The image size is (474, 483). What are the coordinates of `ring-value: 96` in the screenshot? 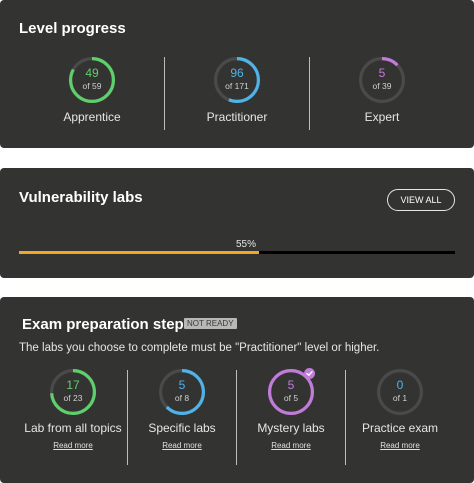 It's located at (237, 73).